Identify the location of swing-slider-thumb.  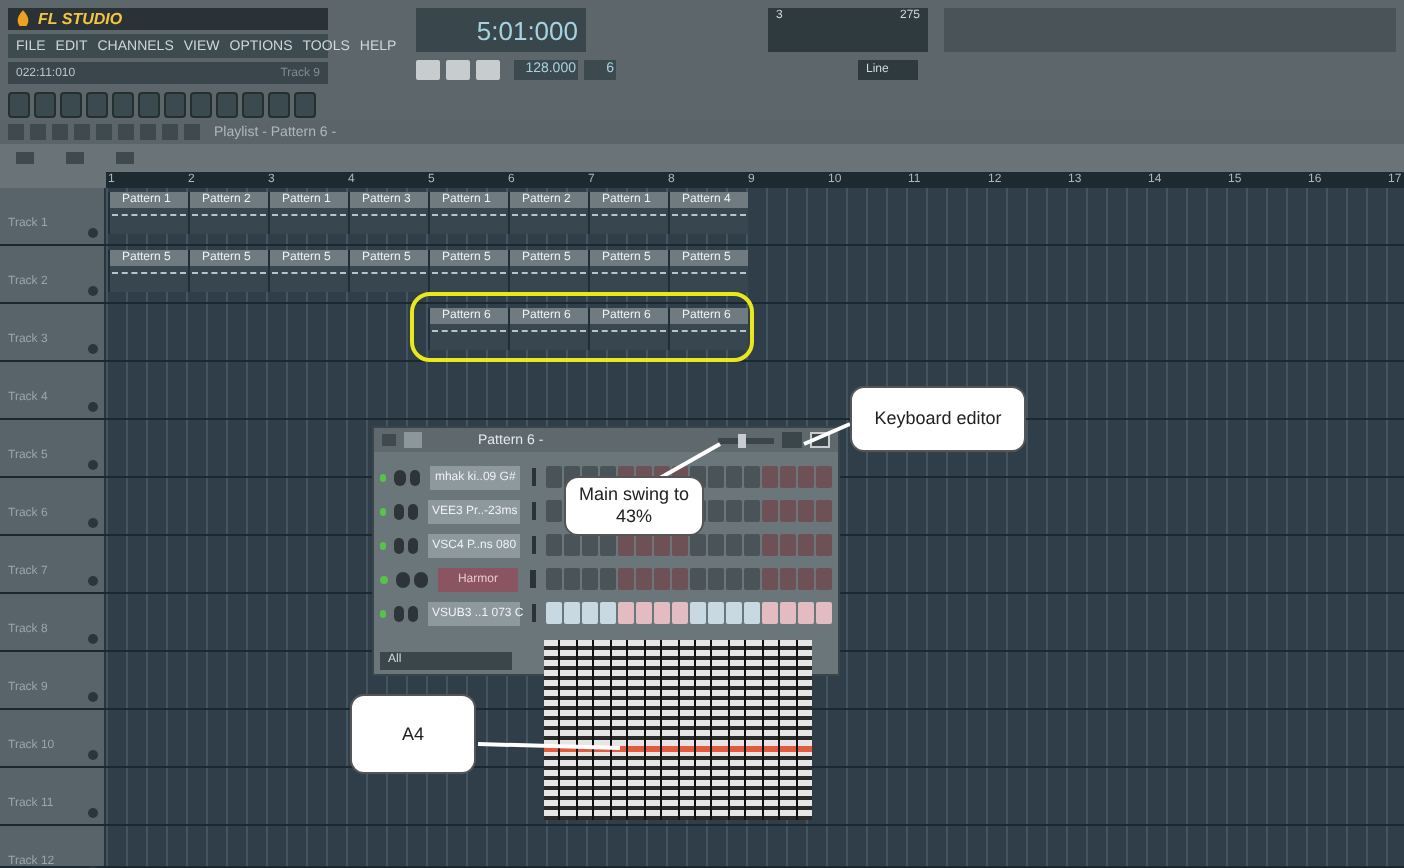
(742, 440).